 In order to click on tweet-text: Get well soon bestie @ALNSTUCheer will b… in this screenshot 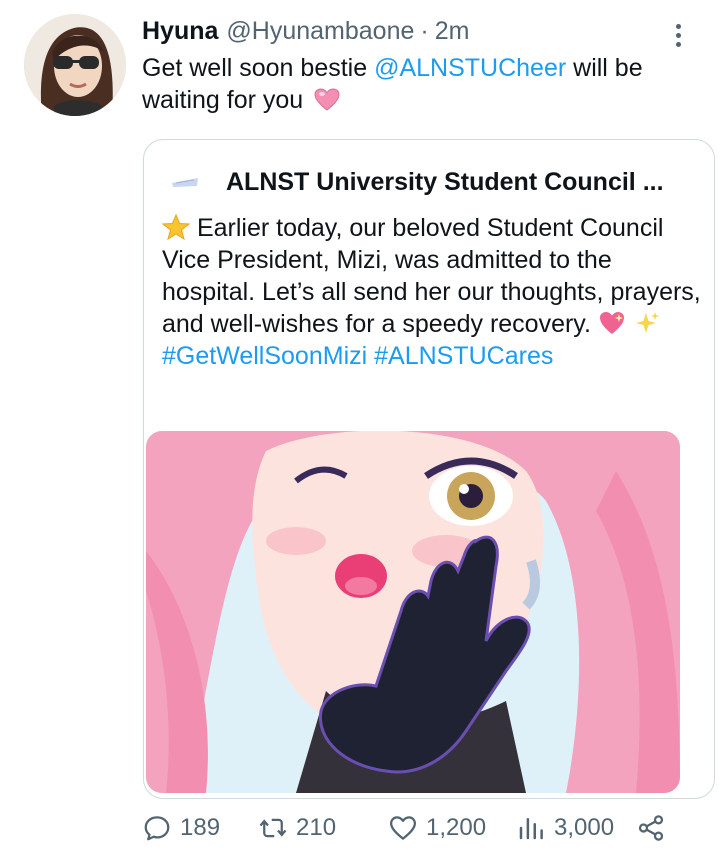, I will do `click(422, 84)`.